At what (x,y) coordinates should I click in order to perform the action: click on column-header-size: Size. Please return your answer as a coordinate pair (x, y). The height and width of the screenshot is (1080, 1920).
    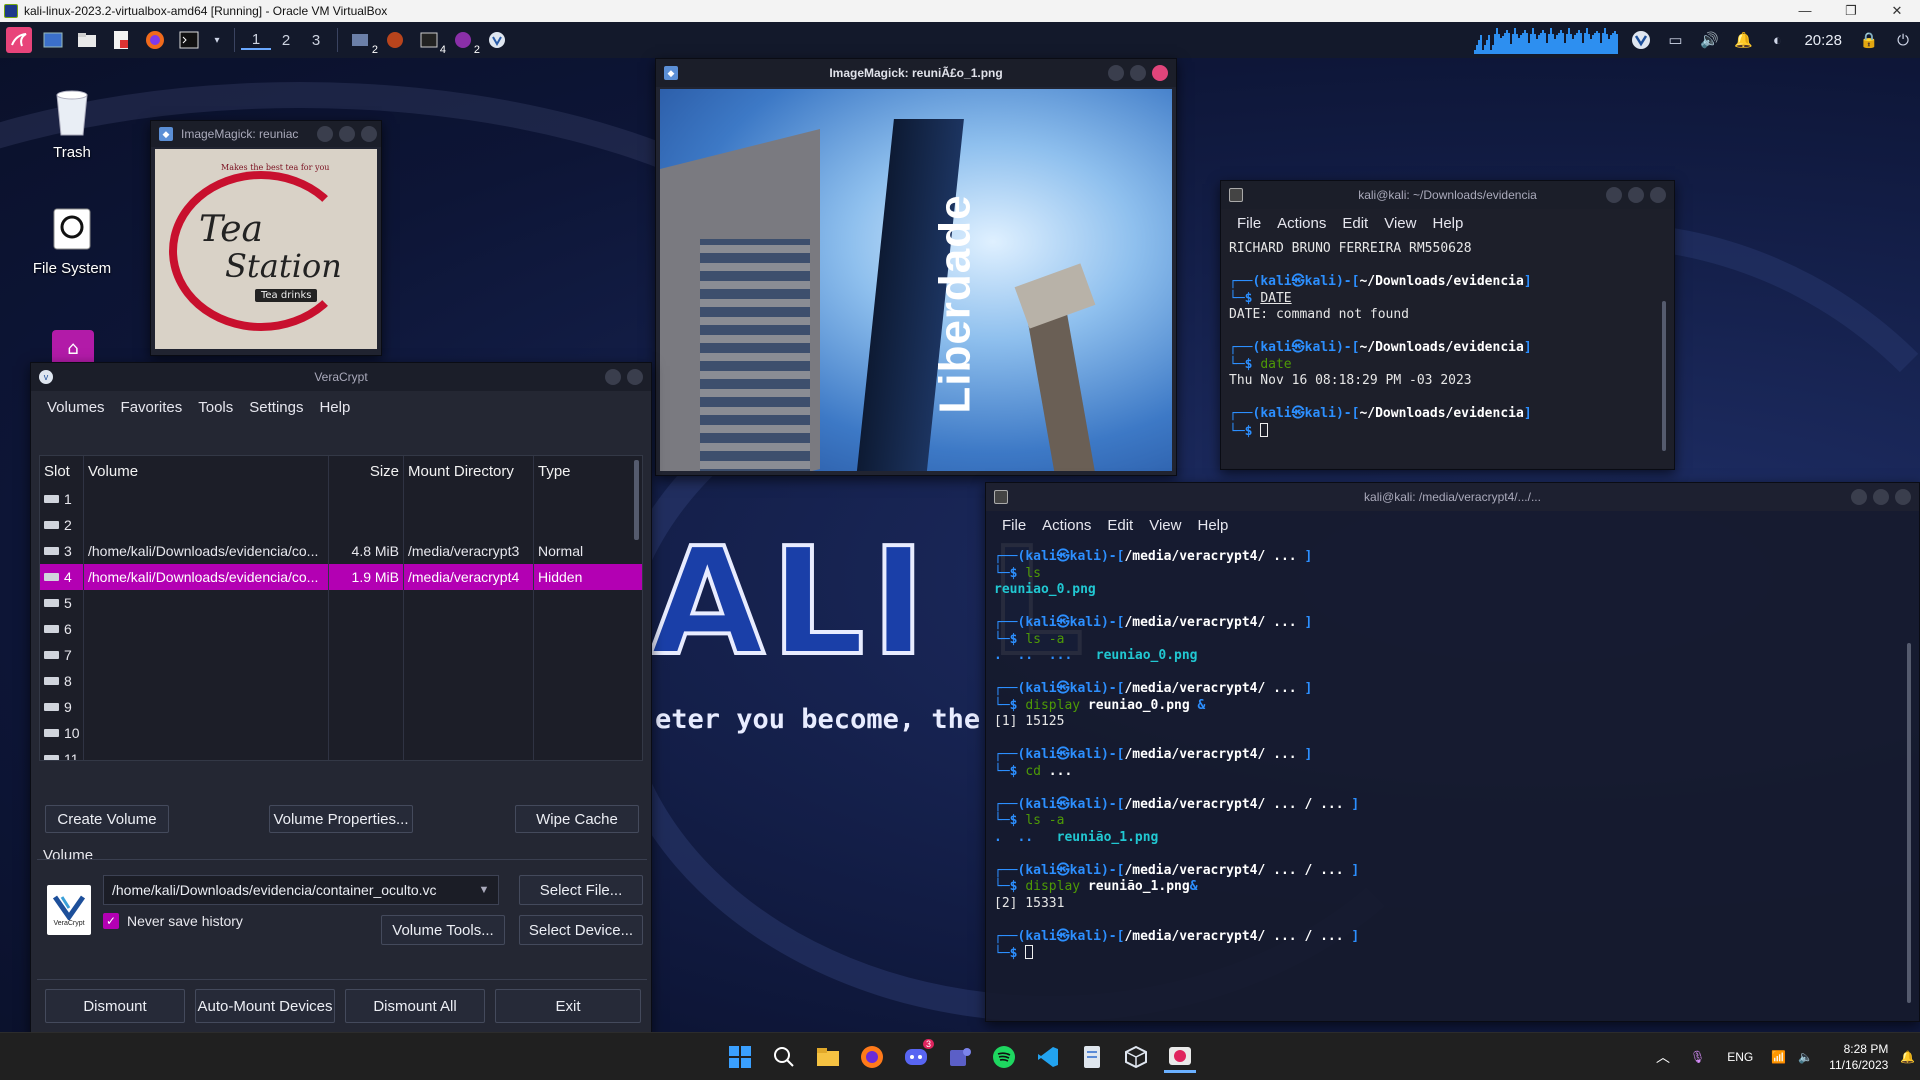
    Looking at the image, I should click on (366, 471).